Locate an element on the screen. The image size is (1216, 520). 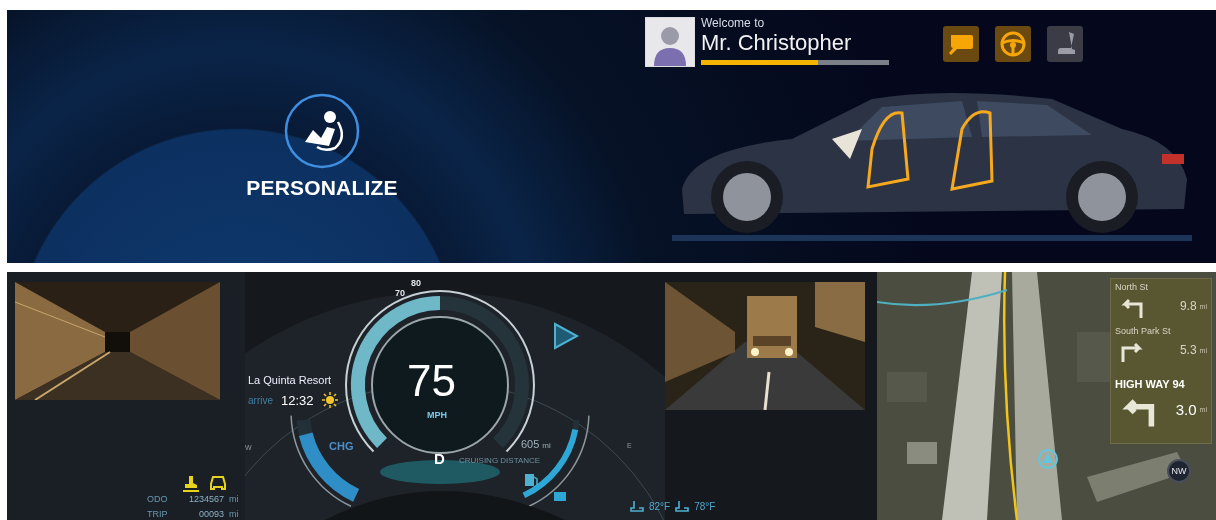
car-front-icon is located at coordinates (218, 483).